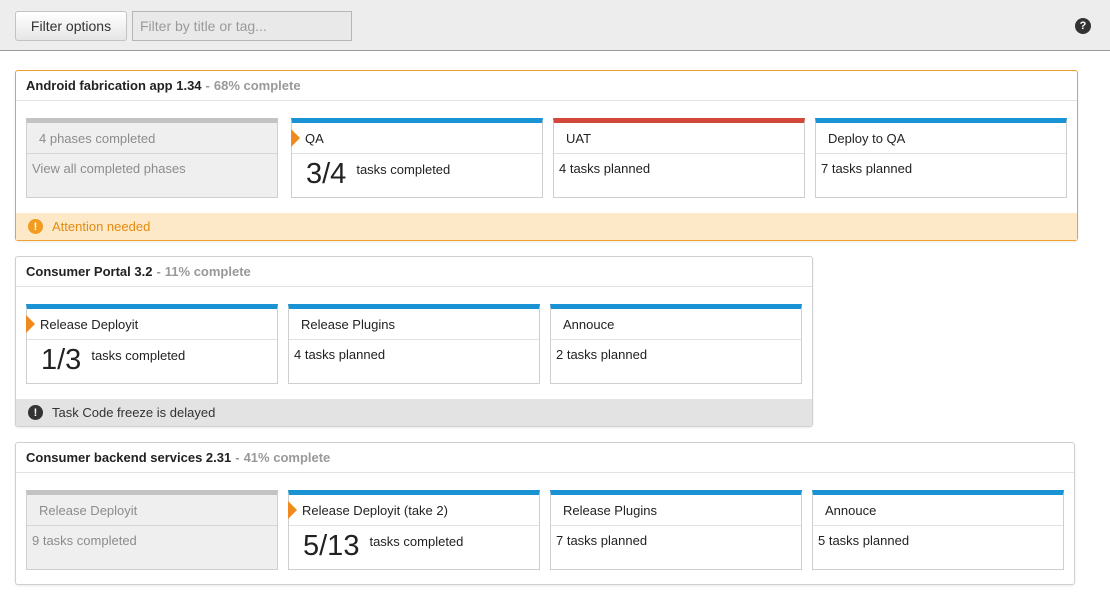 The image size is (1110, 601). Describe the element at coordinates (326, 174) in the screenshot. I see `tasks-fraction: 3/4` at that location.